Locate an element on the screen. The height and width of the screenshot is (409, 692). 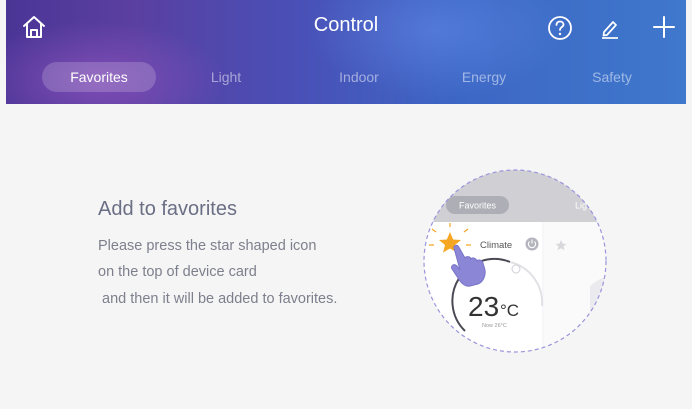
favorites-illustration: Favorites Lig Climate 23 °C Now 26°C is located at coordinates (515, 261).